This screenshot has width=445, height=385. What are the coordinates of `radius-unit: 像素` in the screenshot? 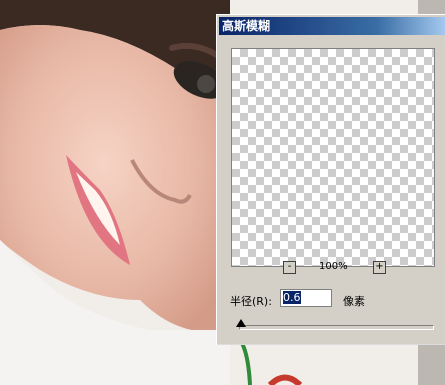 It's located at (354, 301).